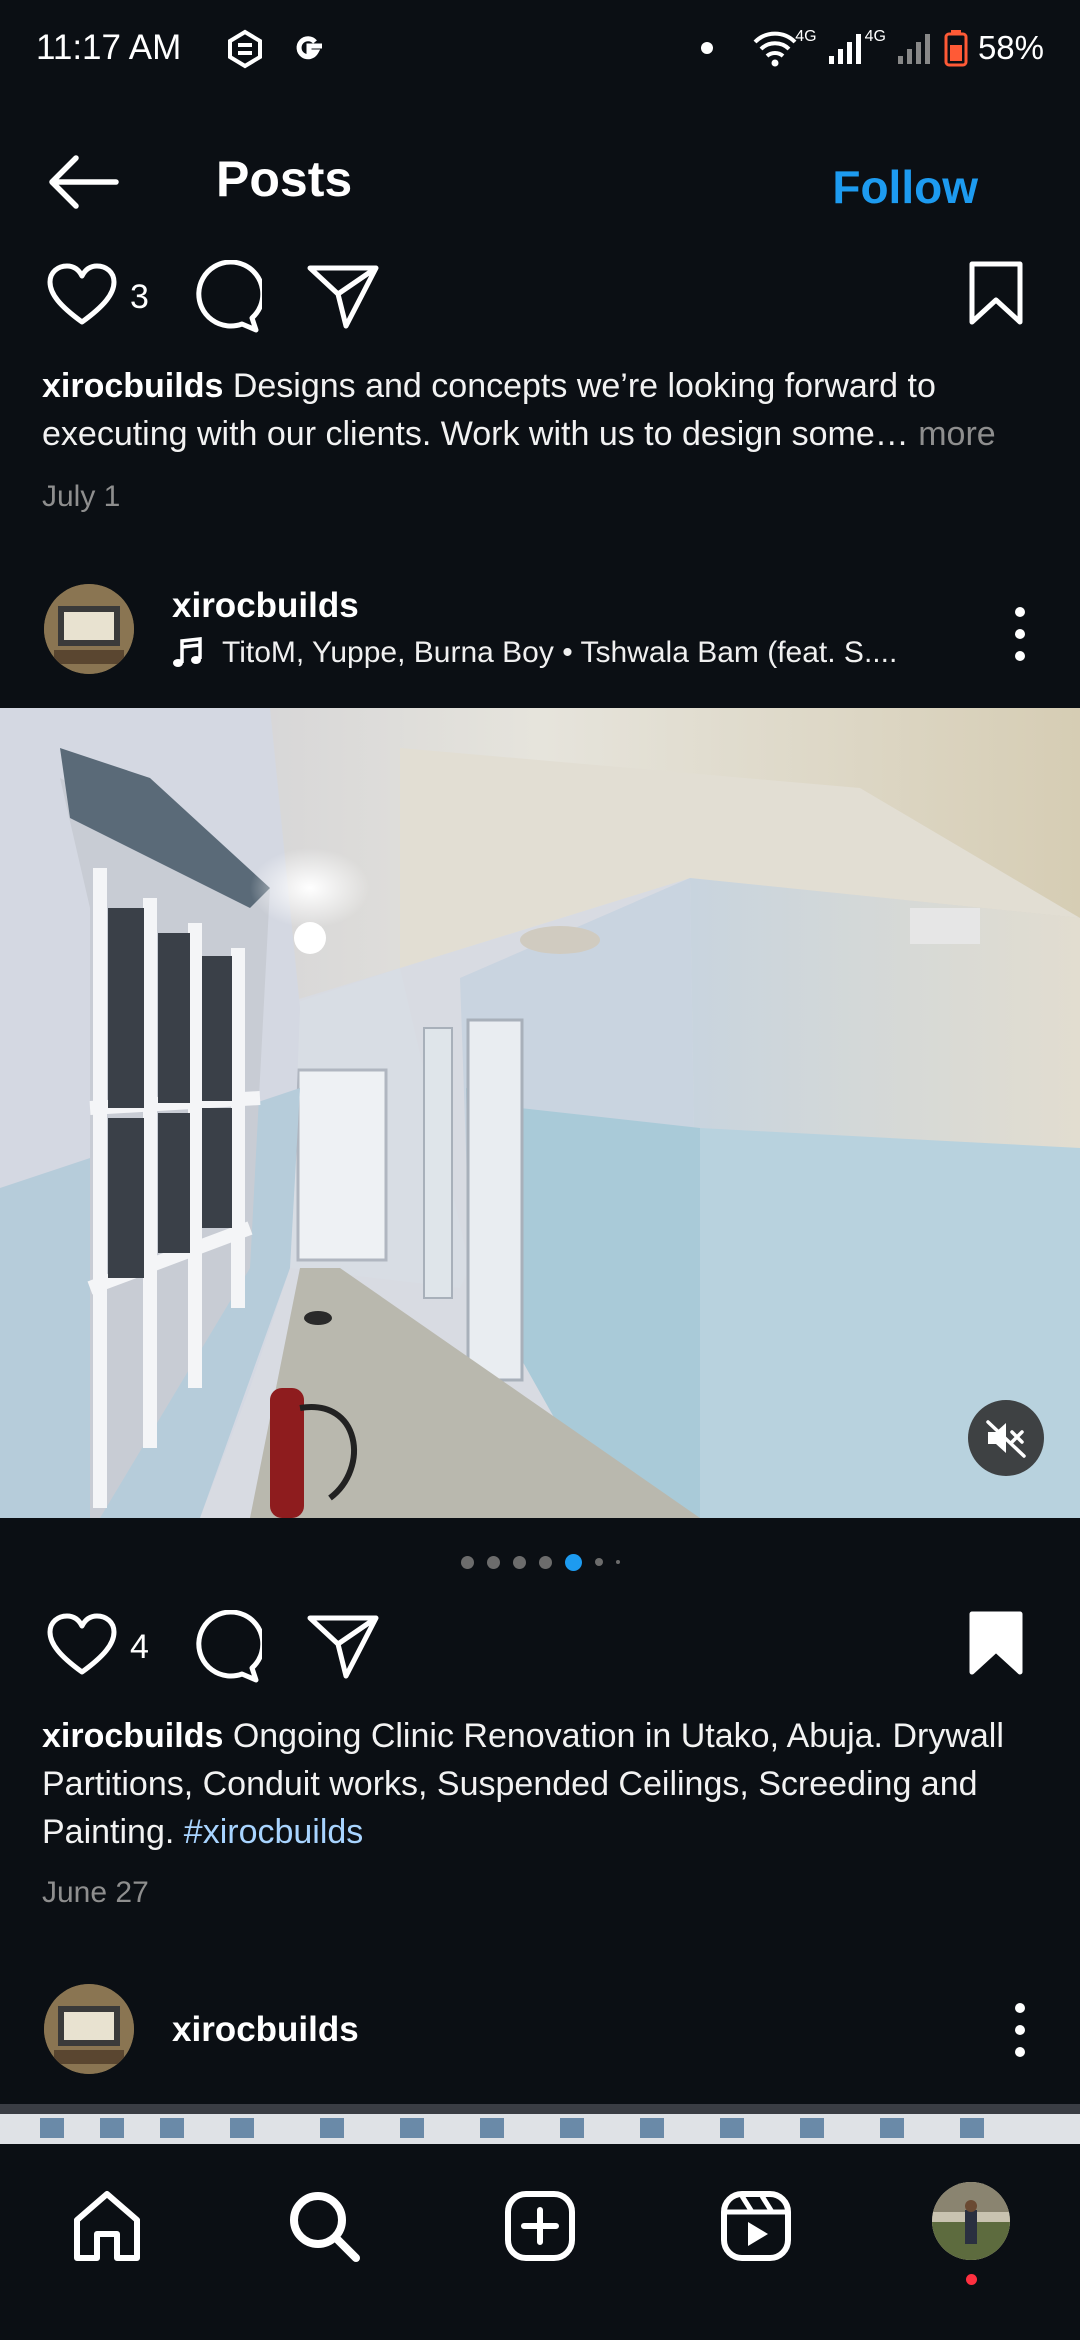 Image resolution: width=1080 pixels, height=2340 pixels. I want to click on profile-avatar, so click(971, 2221).